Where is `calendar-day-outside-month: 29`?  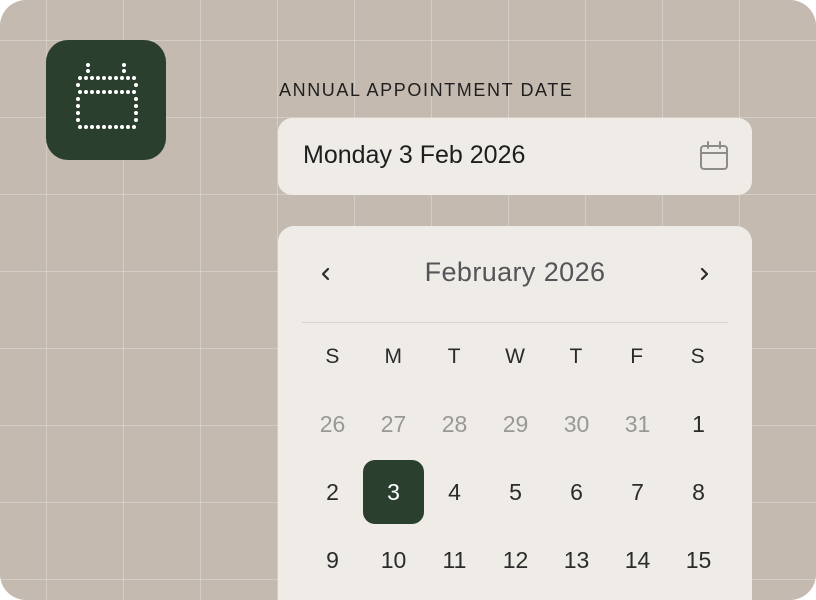
calendar-day-outside-month: 29 is located at coordinates (515, 424).